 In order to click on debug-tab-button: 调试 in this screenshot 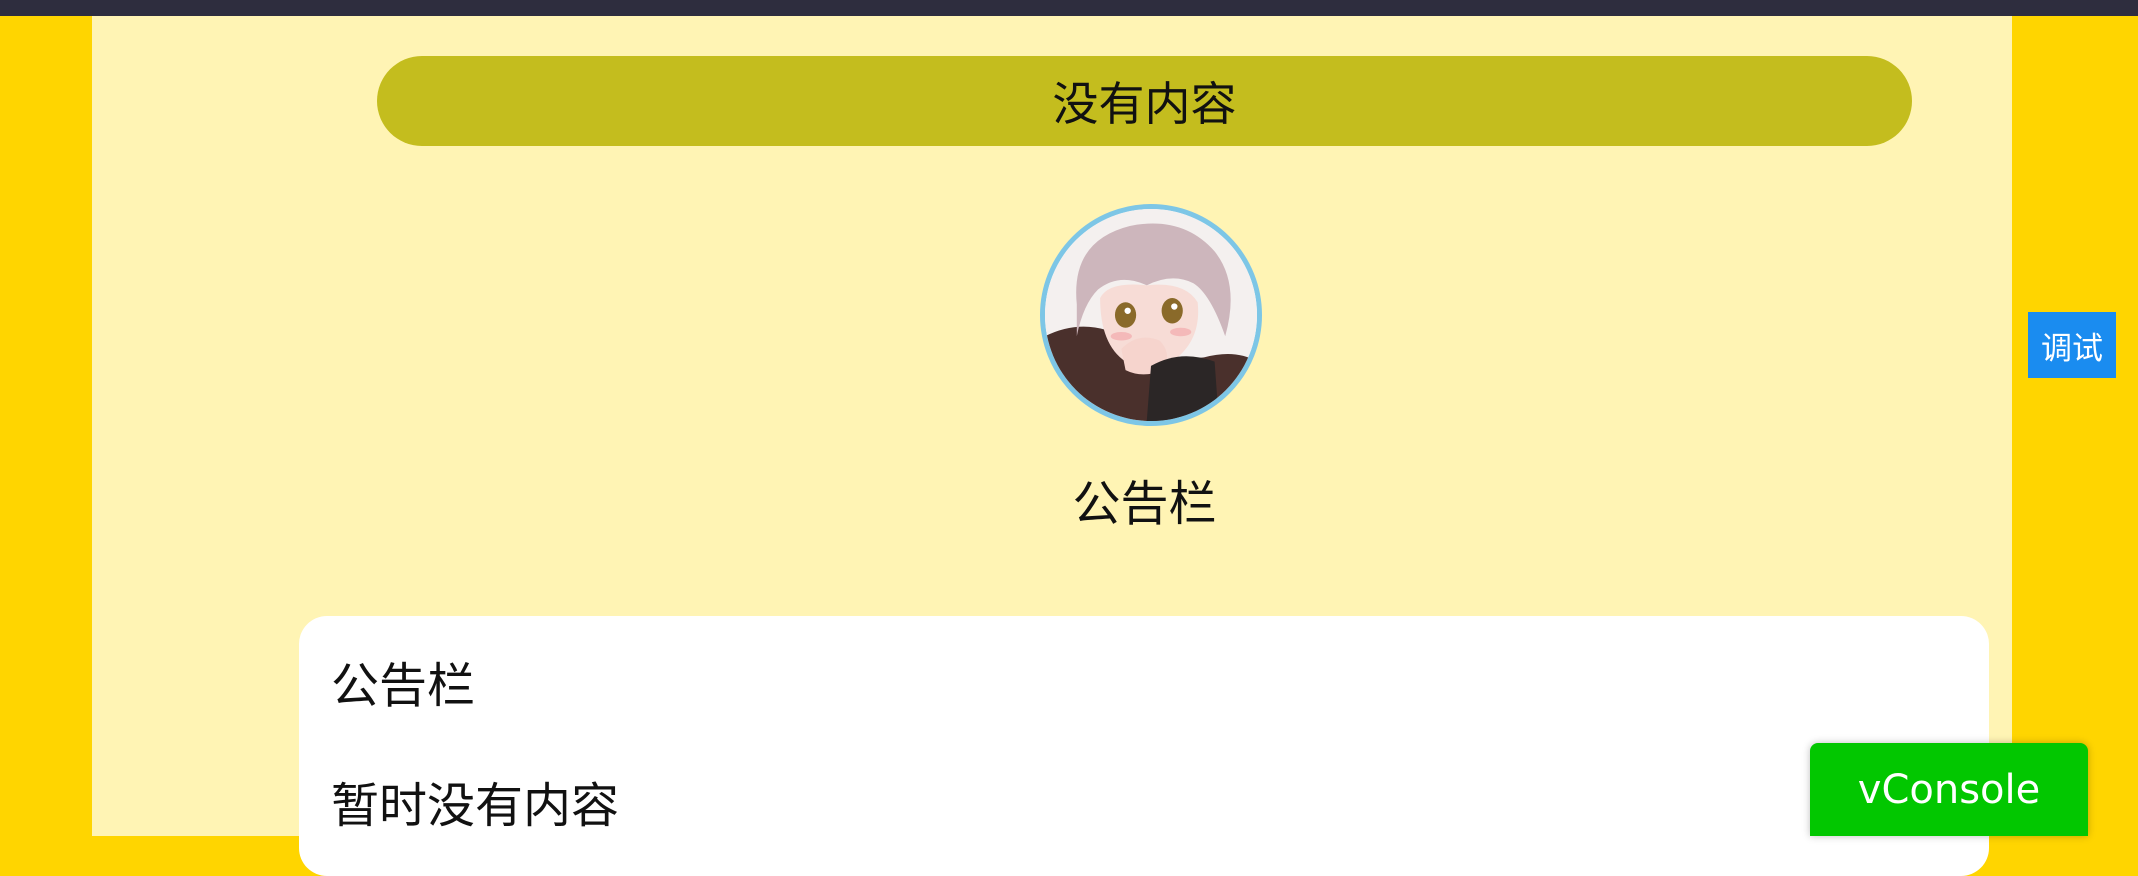, I will do `click(2072, 345)`.